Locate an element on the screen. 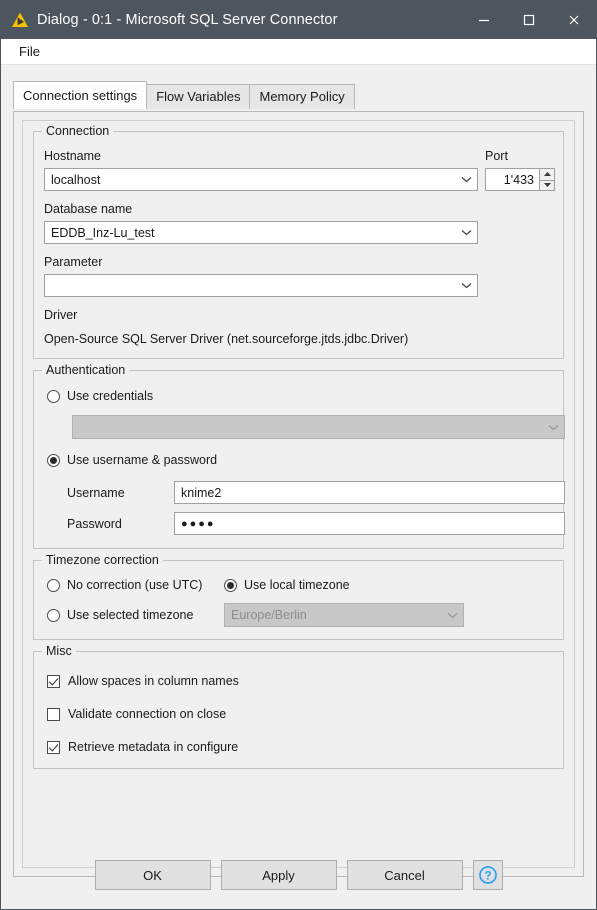  use-selected-timezone-radio: Use selected timezone is located at coordinates (120, 615).